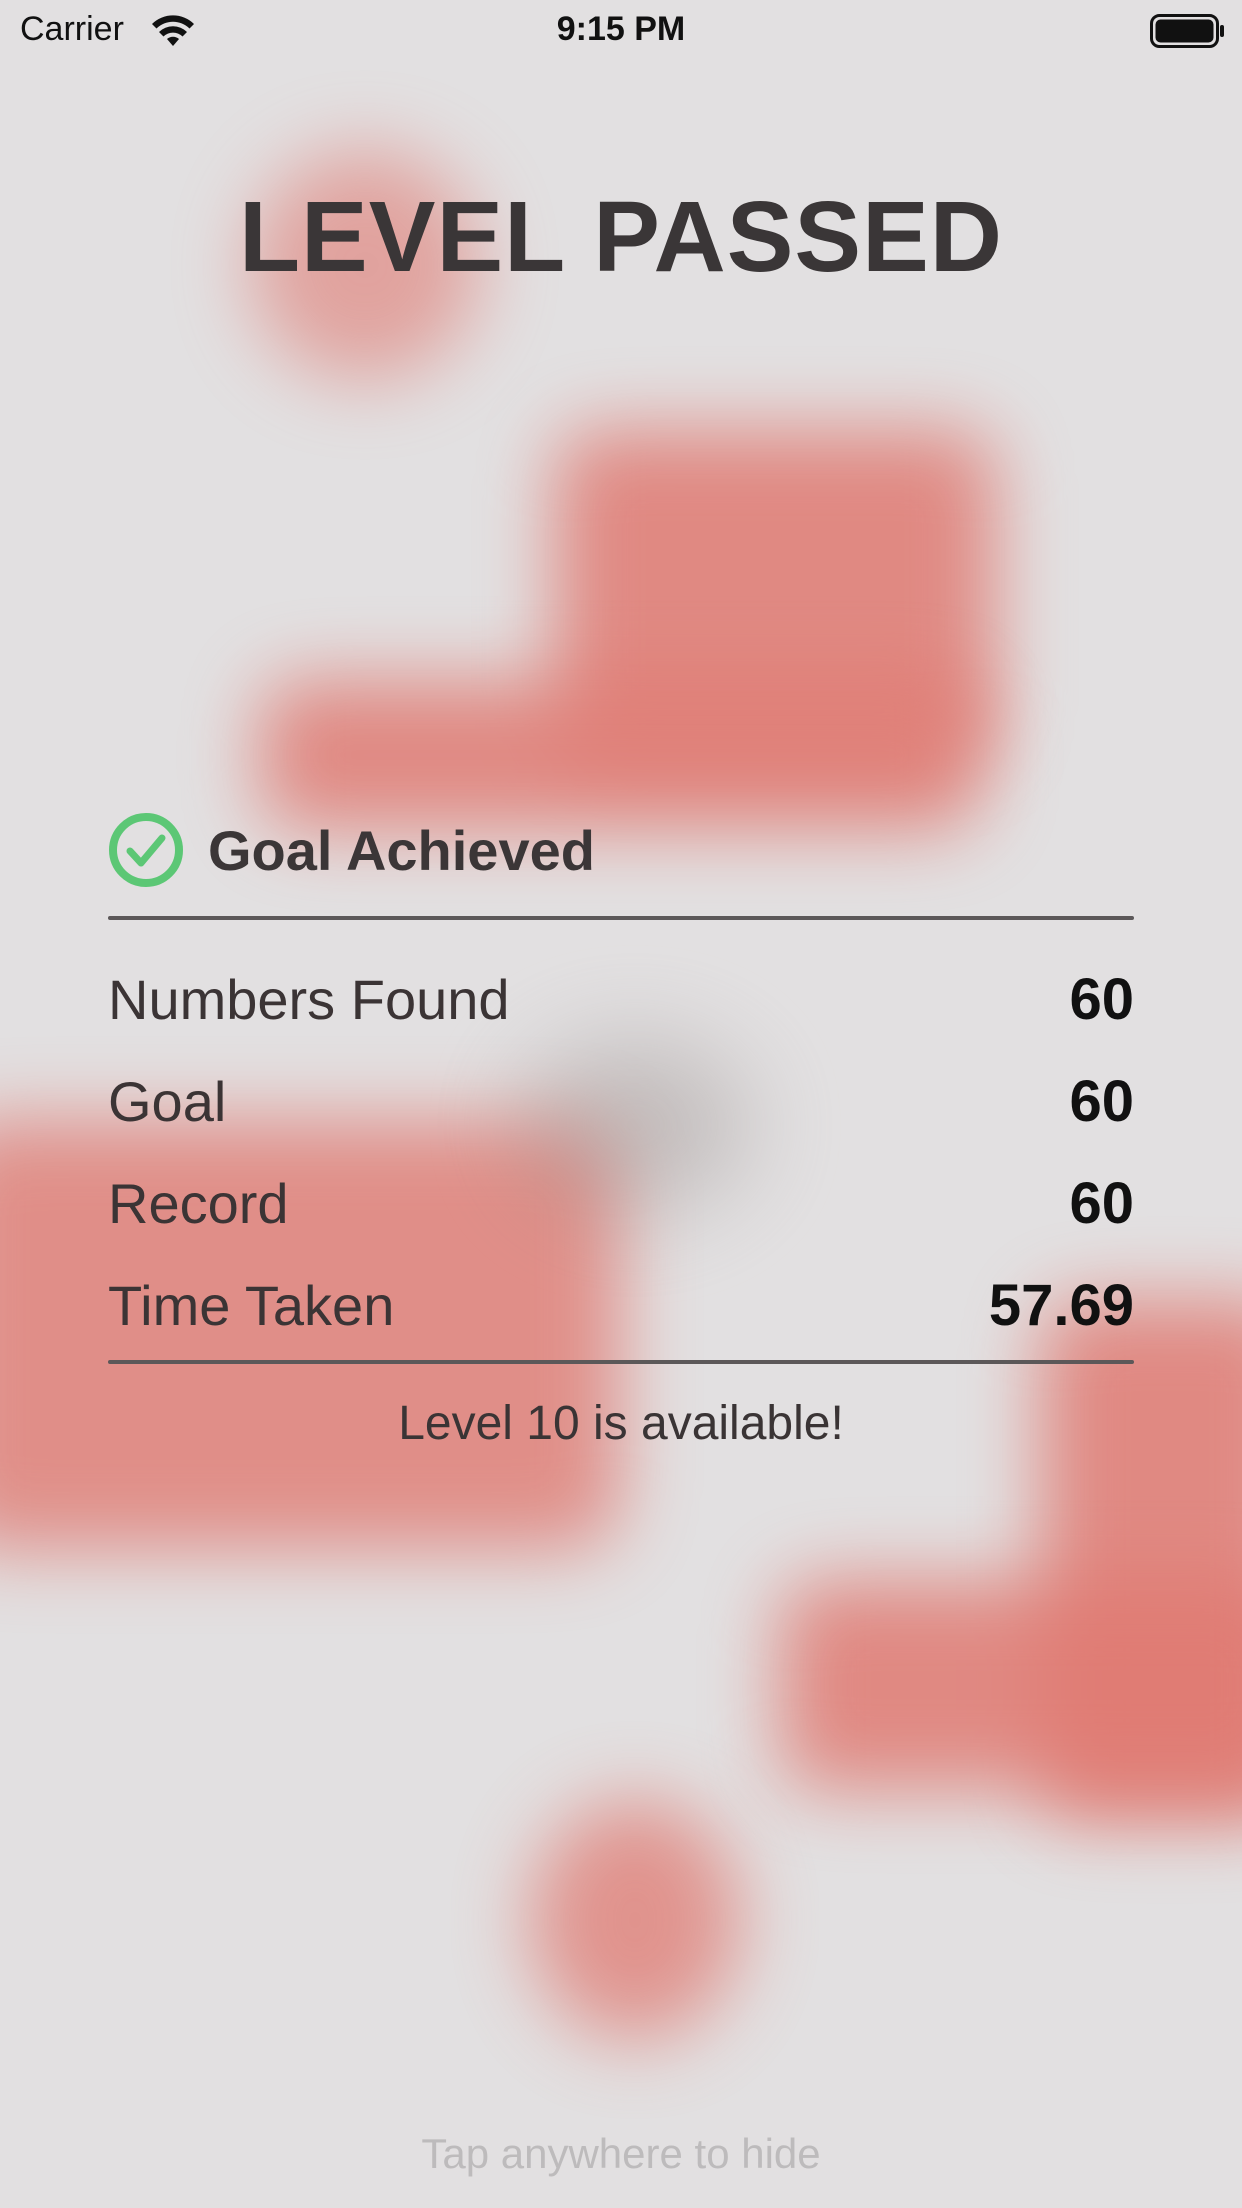 Image resolution: width=1242 pixels, height=2208 pixels. I want to click on page-title: LEVEL PASSED, so click(621, 237).